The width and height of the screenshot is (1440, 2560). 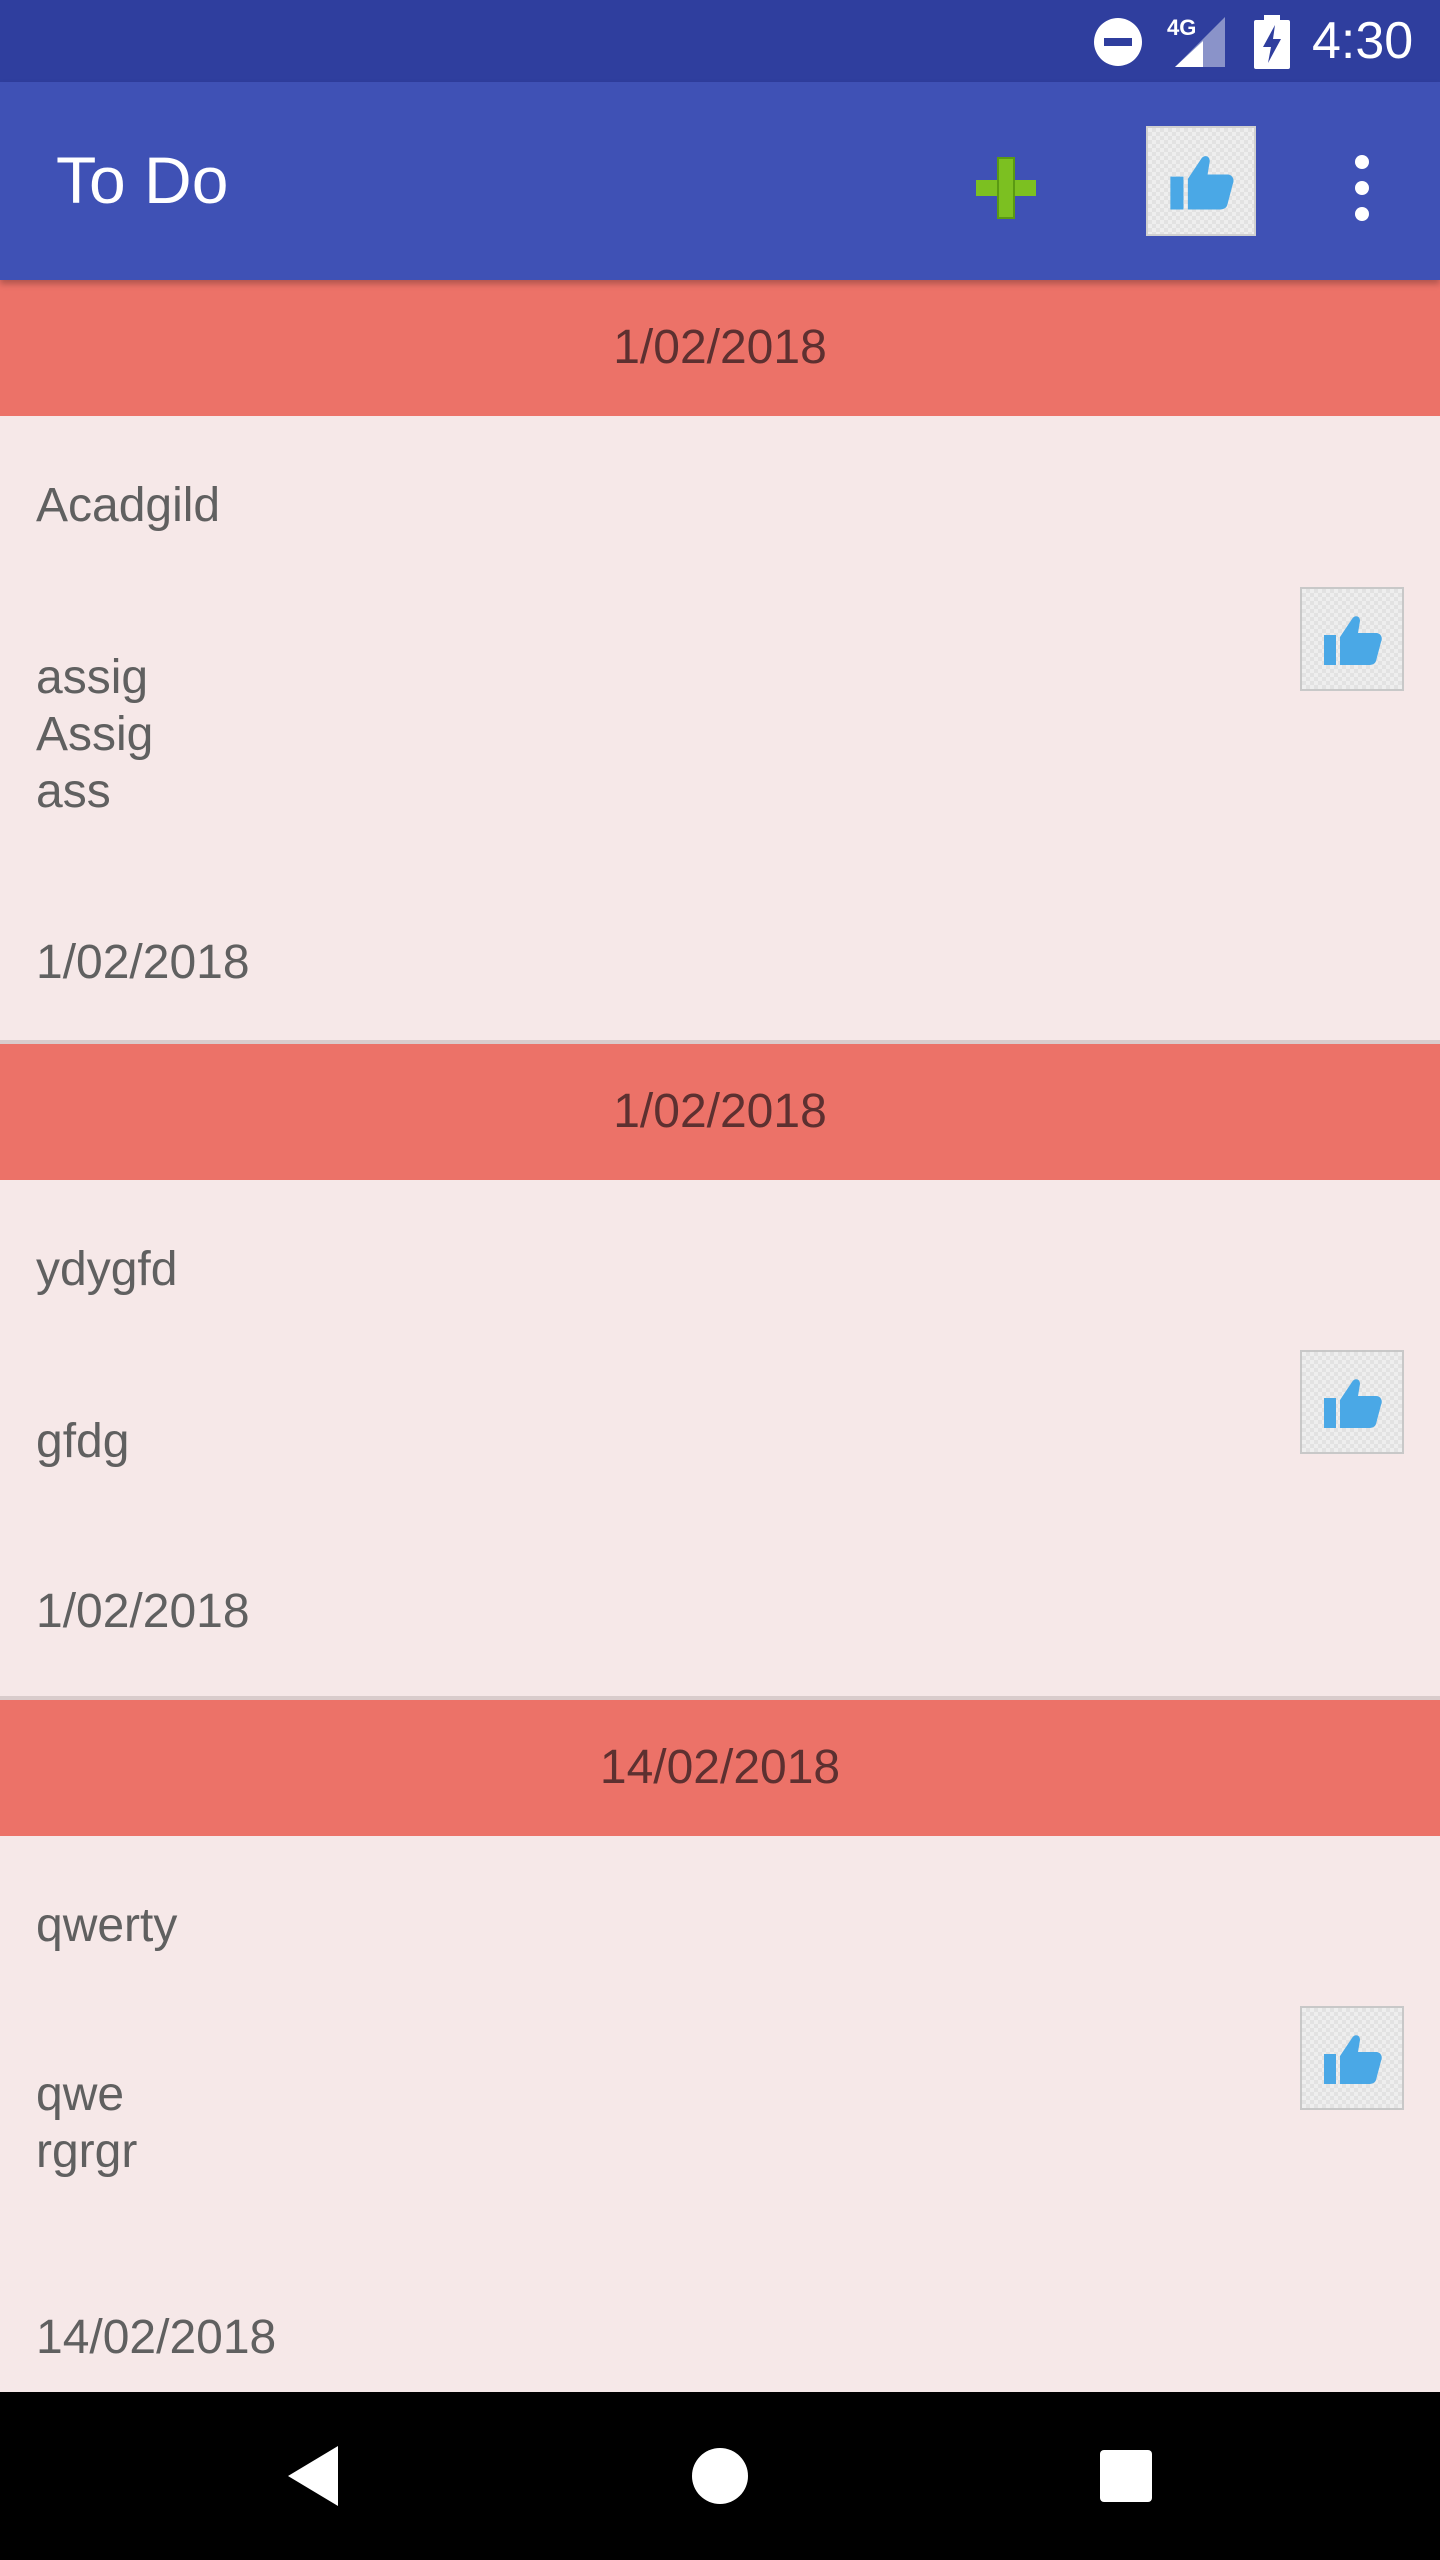 I want to click on task-description: assig Assig ass, so click(x=95, y=734).